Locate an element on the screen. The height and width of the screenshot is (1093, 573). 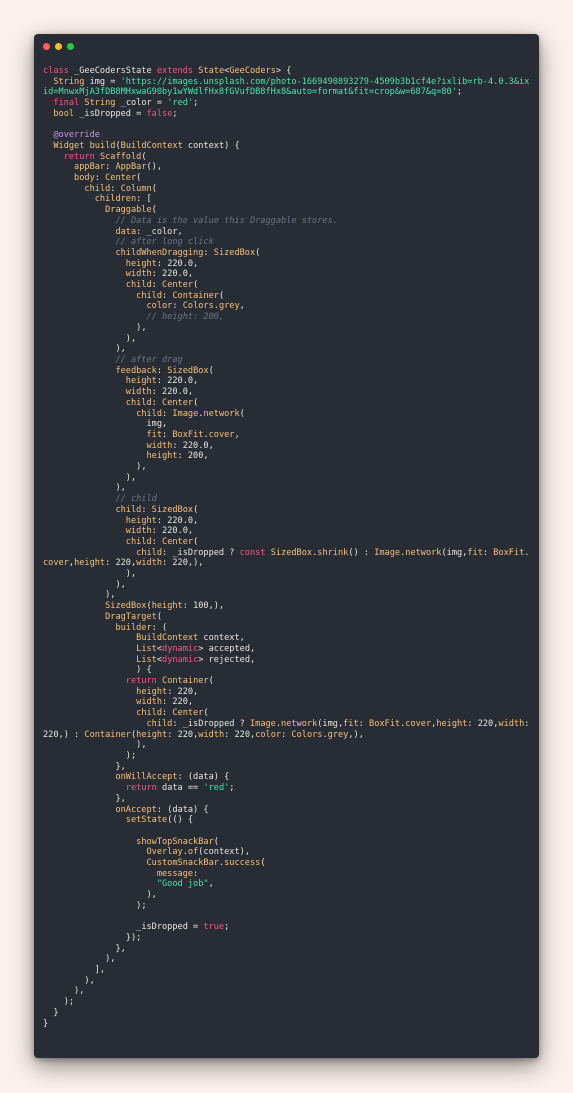
code-token-text: img = is located at coordinates (102, 81).